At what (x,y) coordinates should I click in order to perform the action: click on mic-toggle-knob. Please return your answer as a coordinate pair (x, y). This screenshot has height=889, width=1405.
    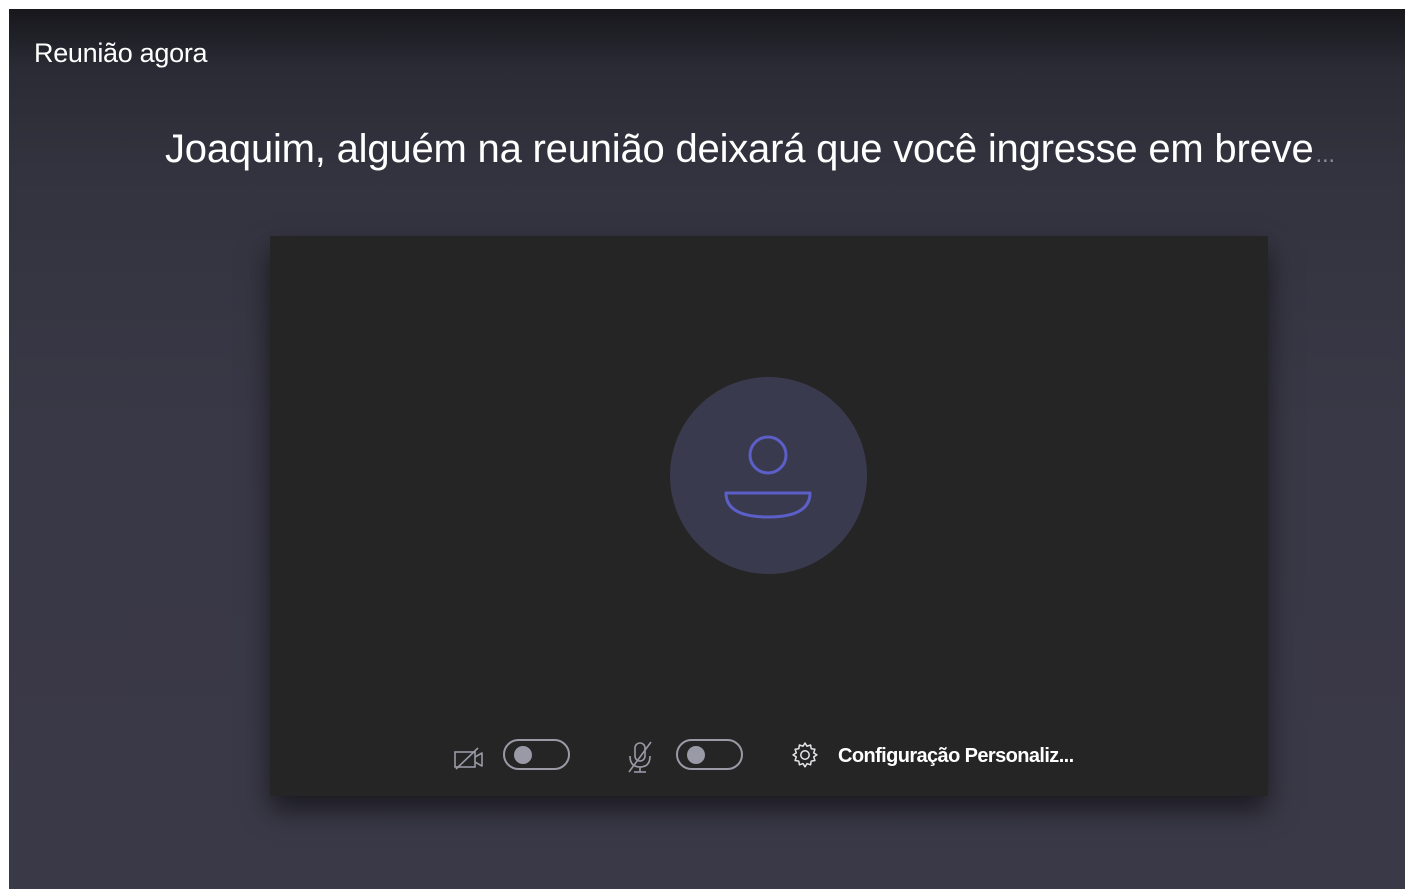
    Looking at the image, I should click on (696, 755).